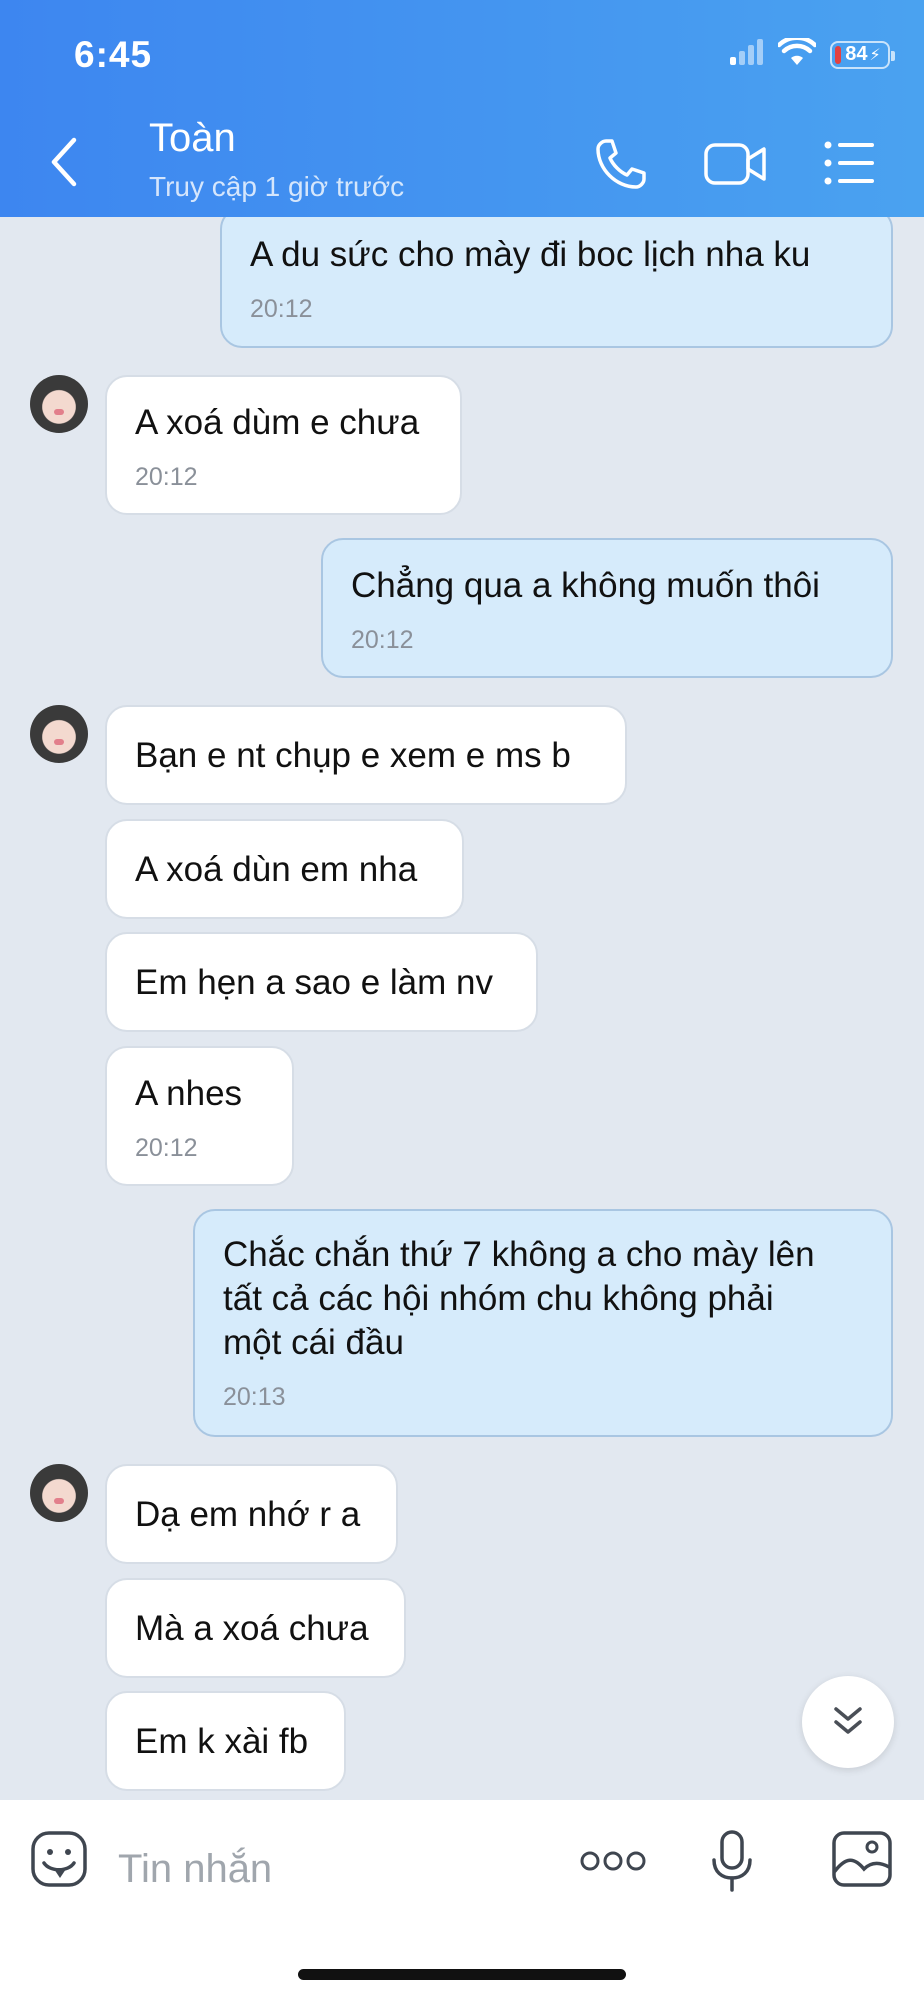  I want to click on message-text: A xoá dùm e chưa, so click(277, 422).